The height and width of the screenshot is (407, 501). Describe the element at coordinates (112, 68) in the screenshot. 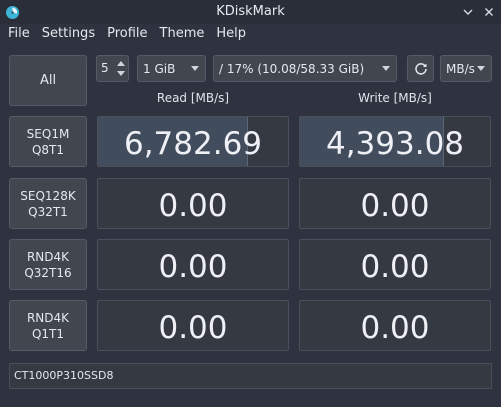

I see `runs-spinbox: 5` at that location.